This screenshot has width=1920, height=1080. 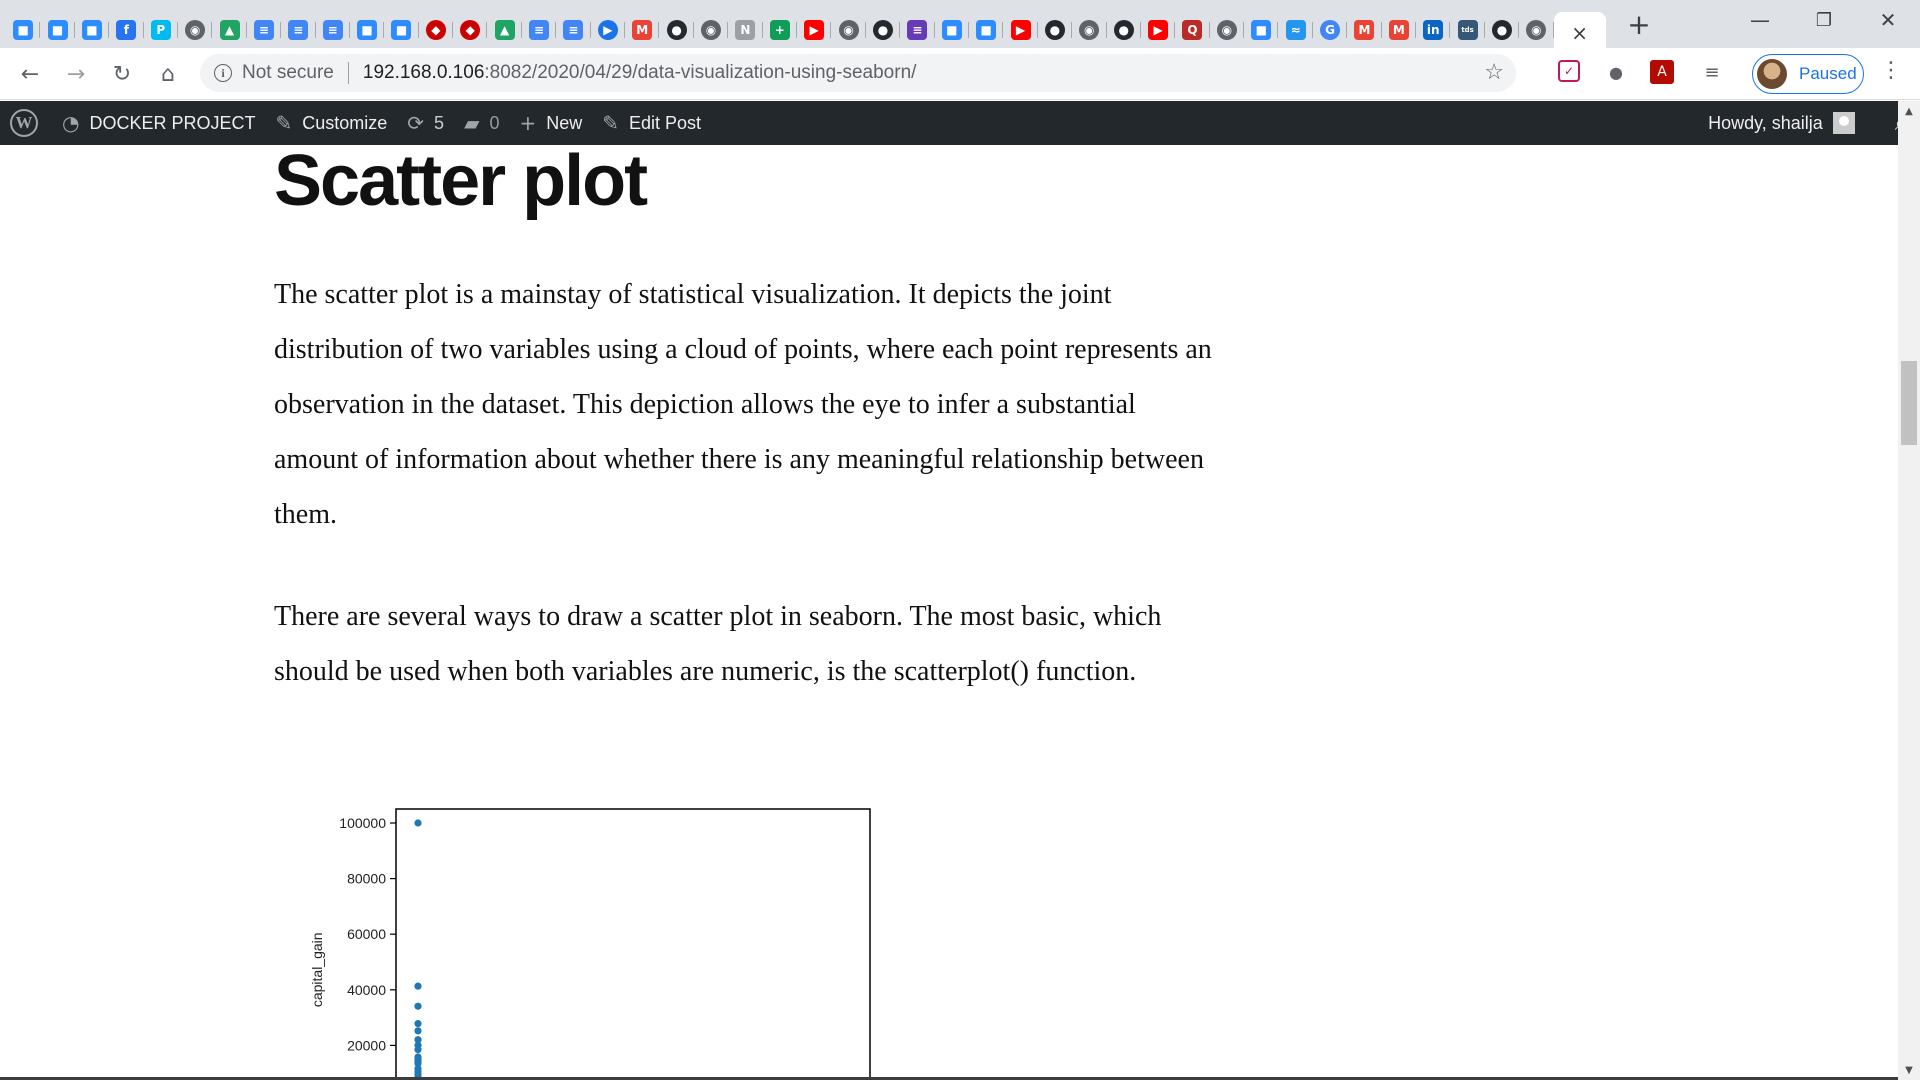 I want to click on new-tab-button: +, so click(x=1639, y=24).